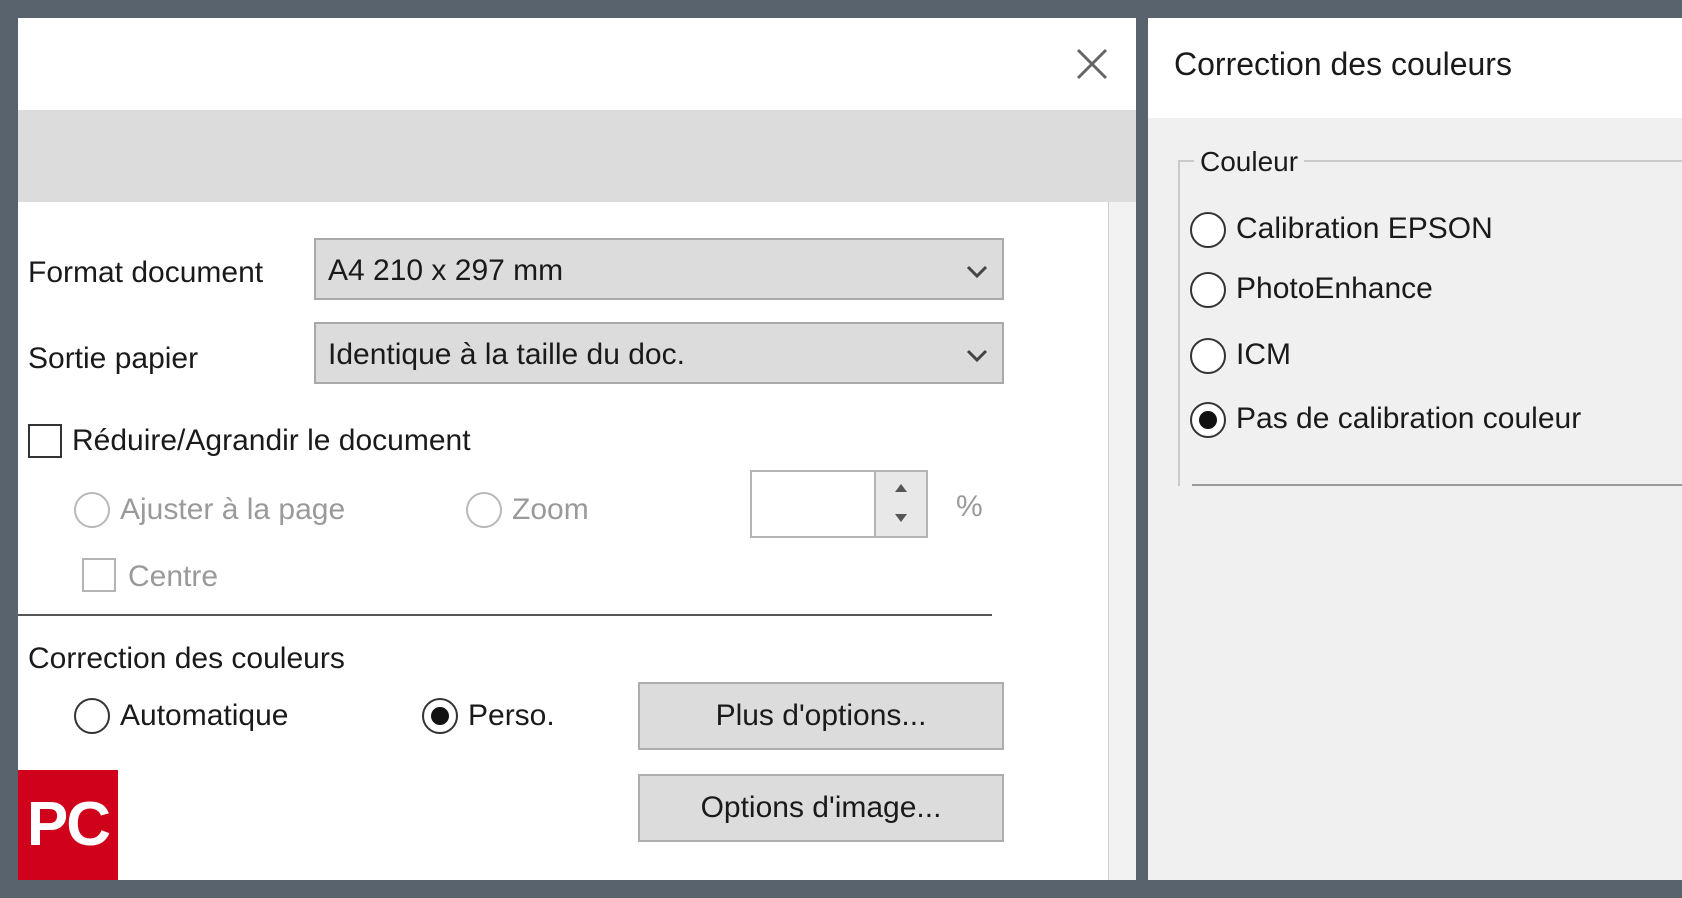 Image resolution: width=1682 pixels, height=898 pixels. Describe the element at coordinates (841, 889) in the screenshot. I see `bottom-frame` at that location.